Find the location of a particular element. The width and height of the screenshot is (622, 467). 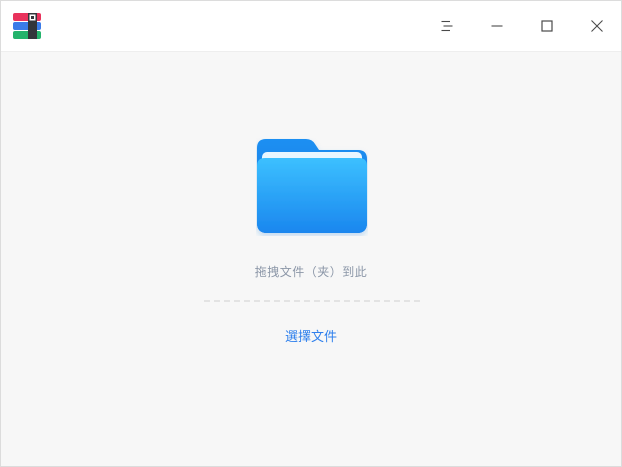

close-icon is located at coordinates (597, 26).